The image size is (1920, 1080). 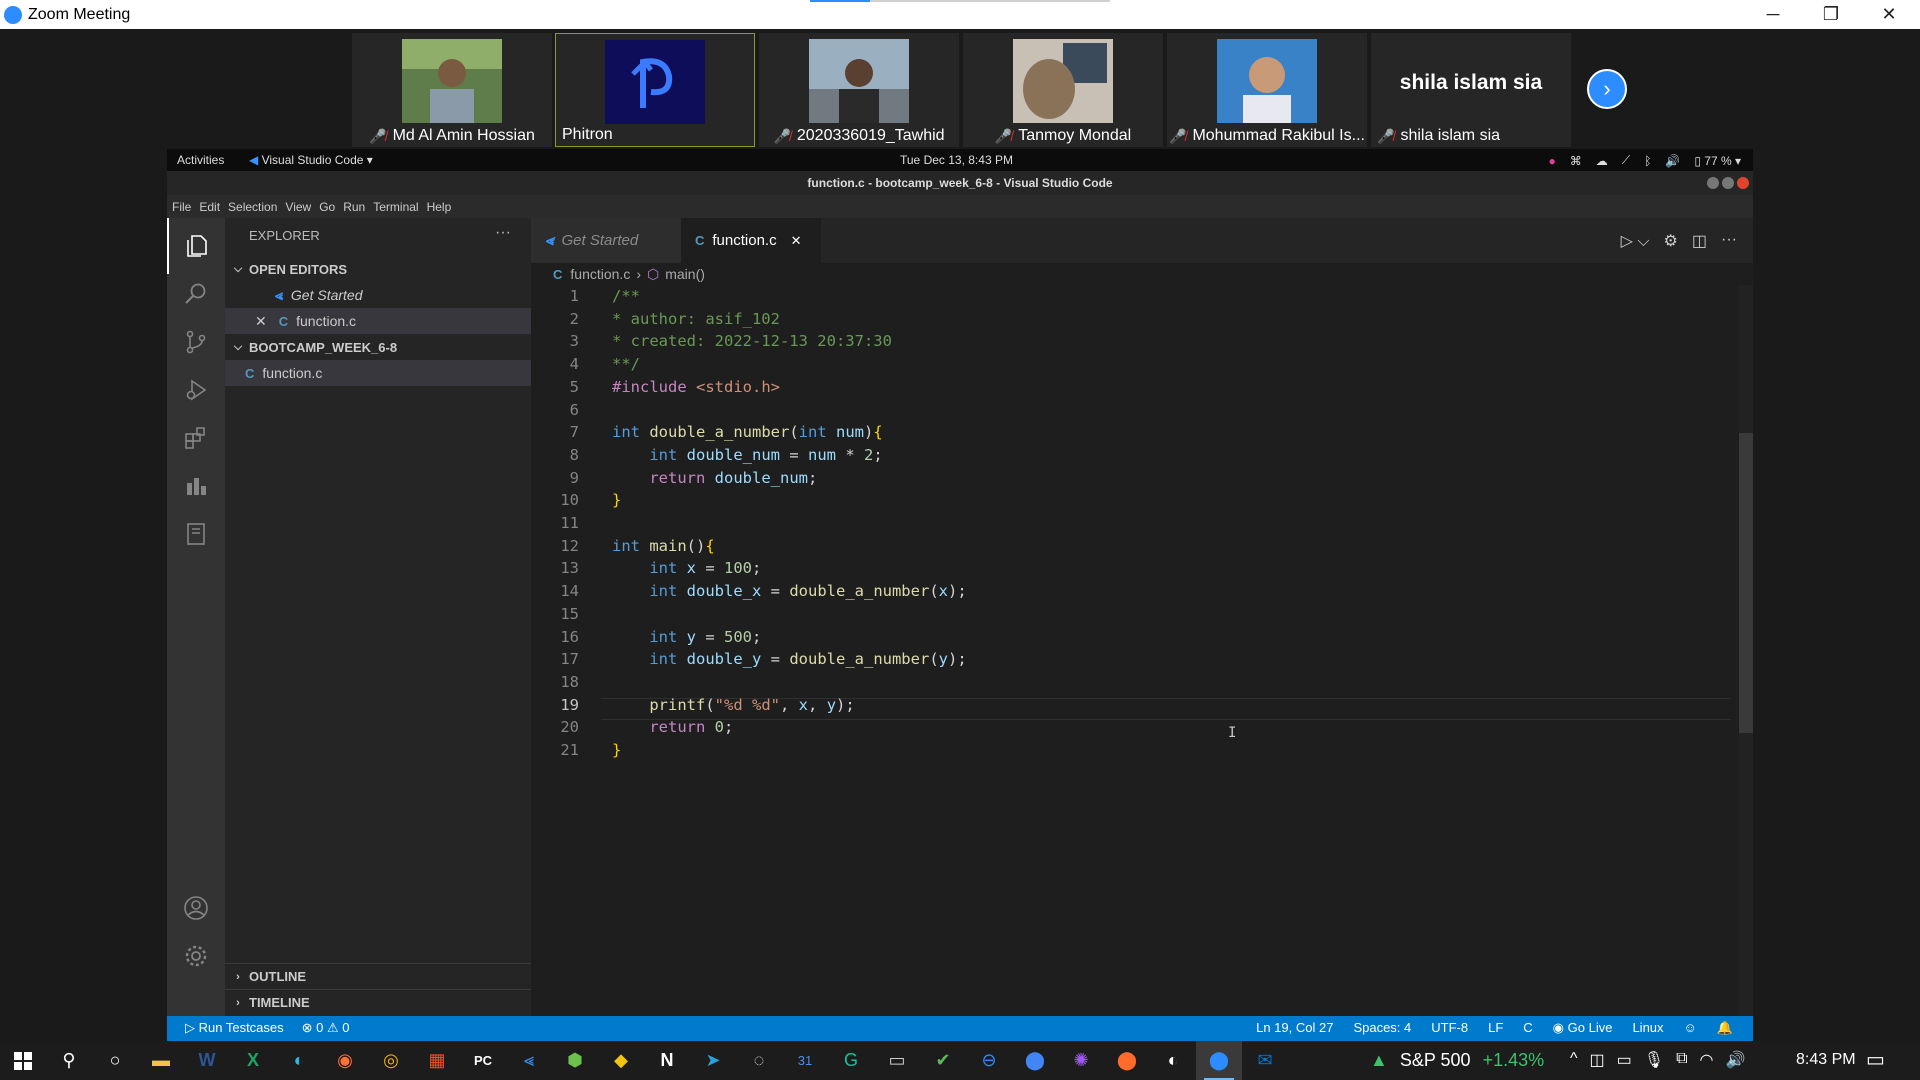 What do you see at coordinates (696, 387) in the screenshot?
I see `code-line: #include <stdio.h>` at bounding box center [696, 387].